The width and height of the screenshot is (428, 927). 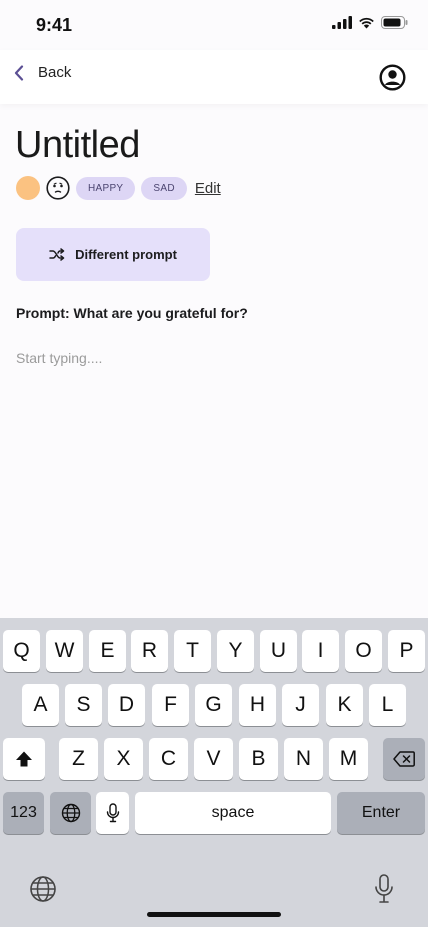 I want to click on enter-key: Enter, so click(x=381, y=813).